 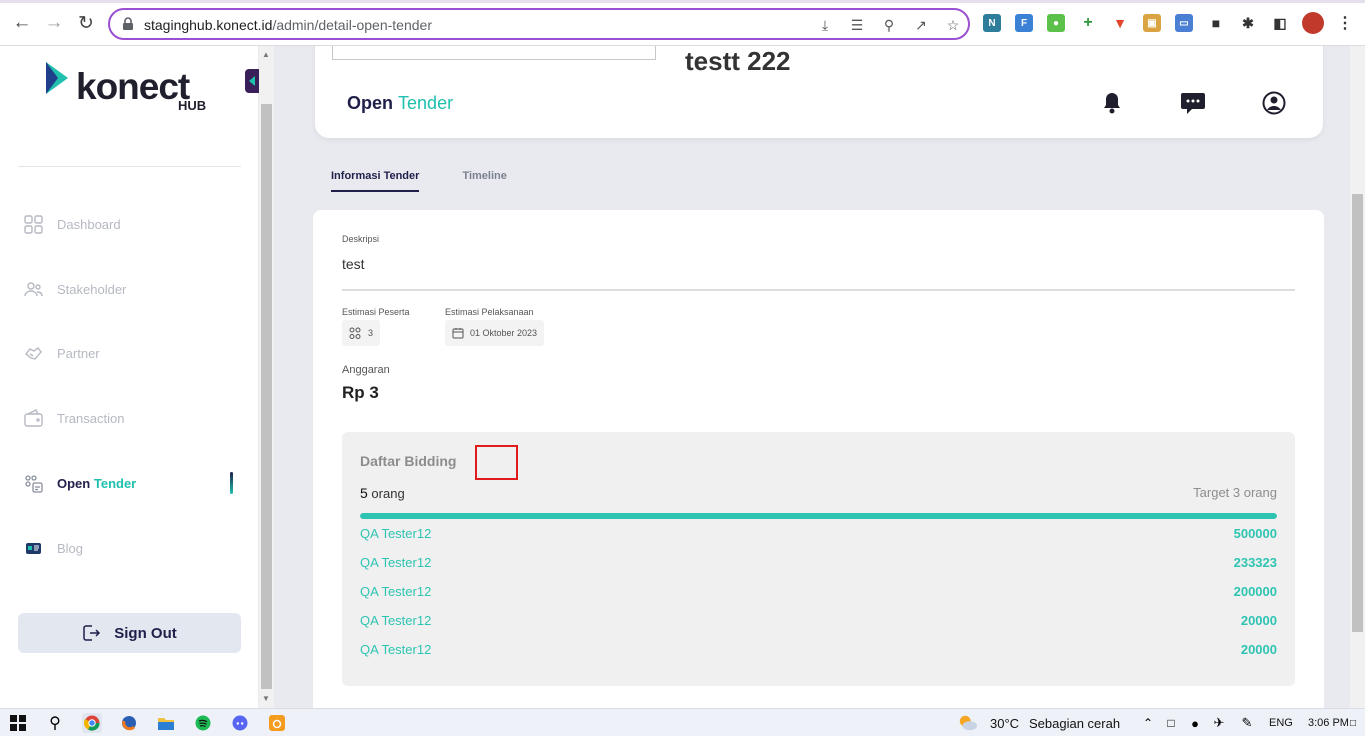 I want to click on tray-device-icon: □, so click(x=1171, y=723).